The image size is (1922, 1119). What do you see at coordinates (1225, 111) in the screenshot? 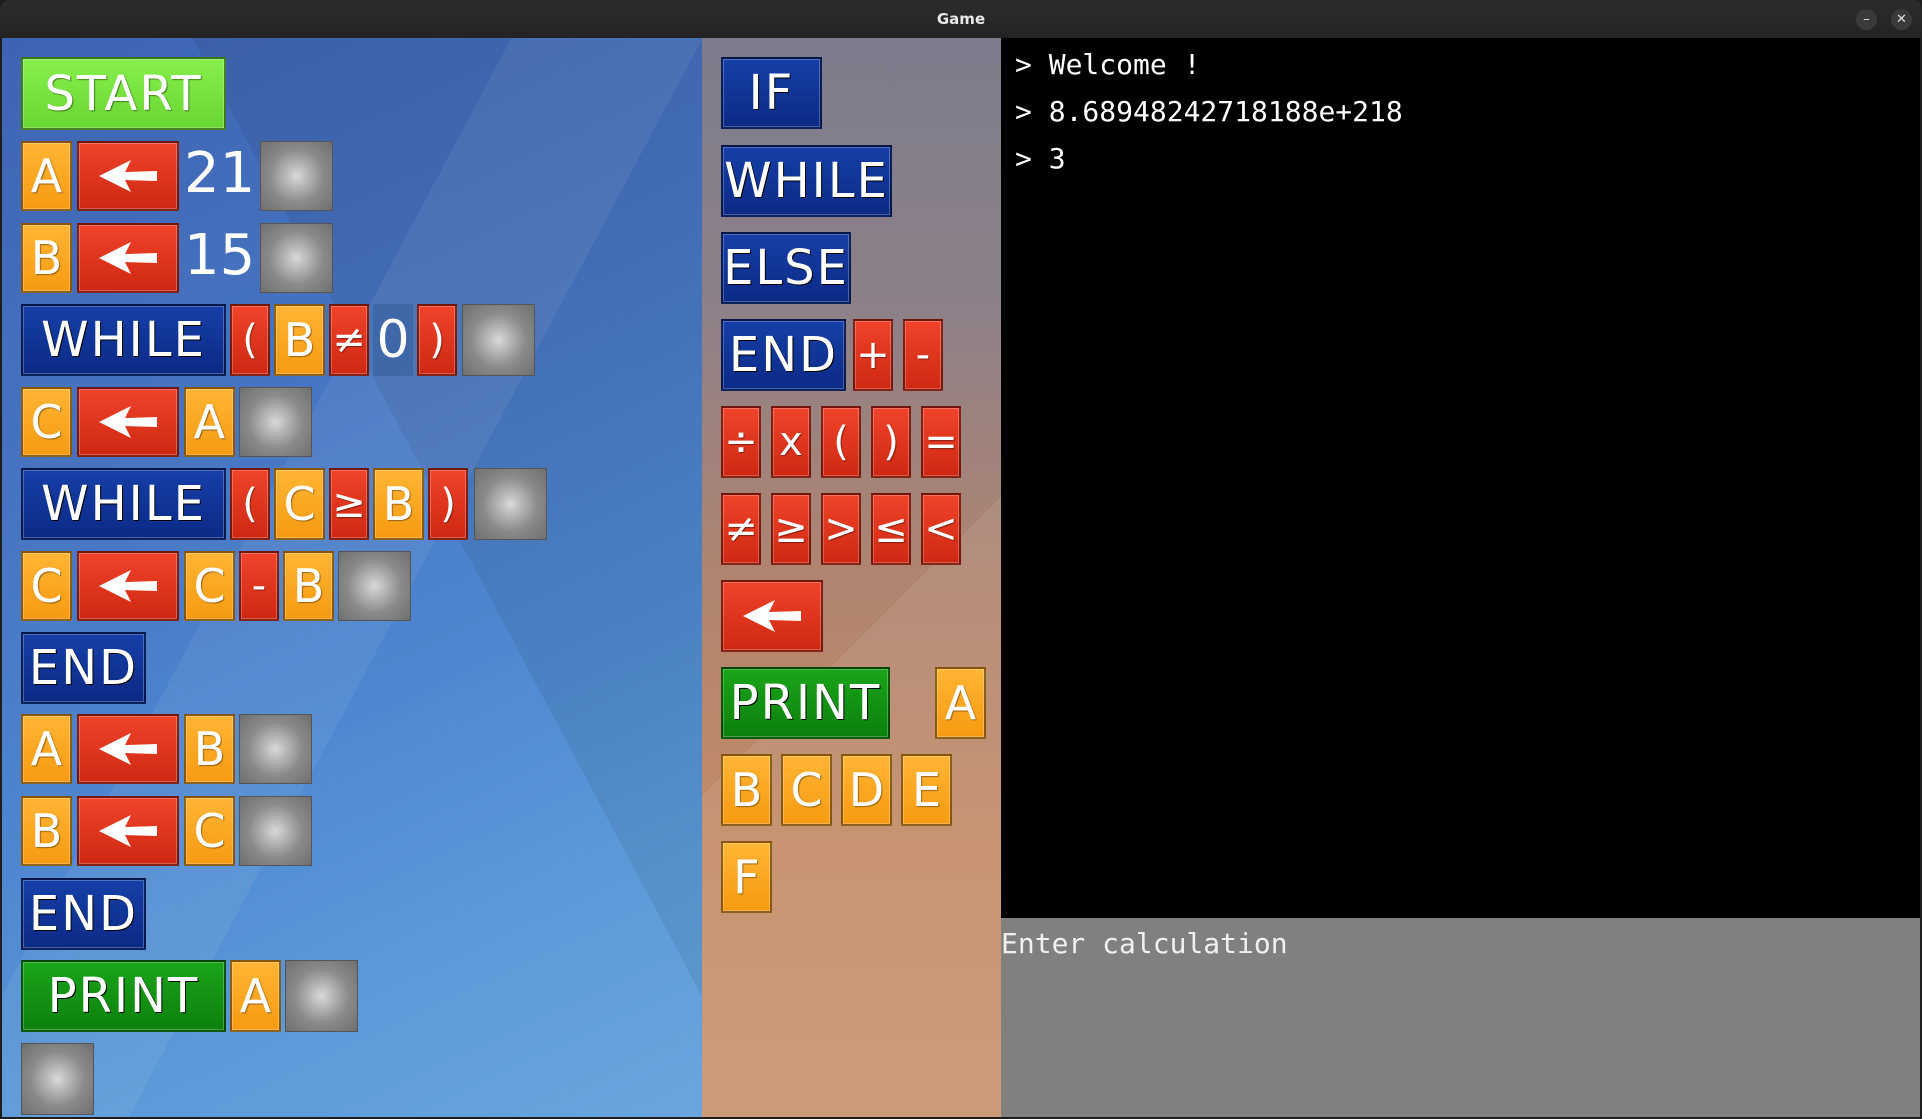
I see `console-text: 8.68948242718188e+218` at bounding box center [1225, 111].